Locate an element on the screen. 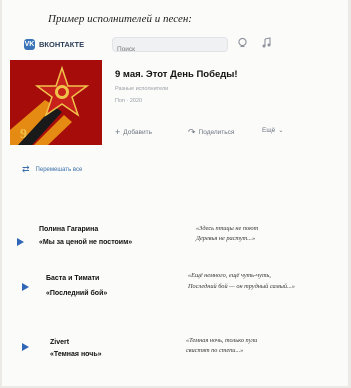 This screenshot has height=388, width=351. share-button: ↷ Поделиться is located at coordinates (211, 132).